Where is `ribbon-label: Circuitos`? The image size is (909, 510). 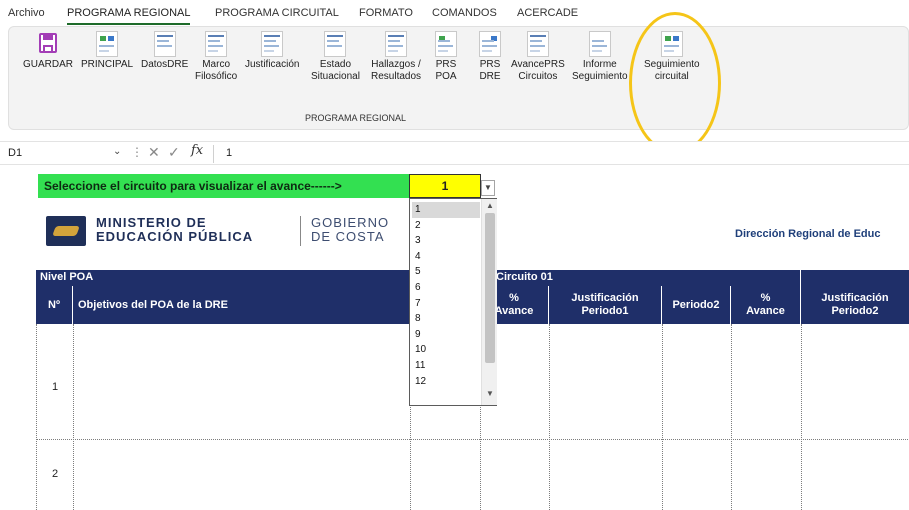 ribbon-label: Circuitos is located at coordinates (538, 76).